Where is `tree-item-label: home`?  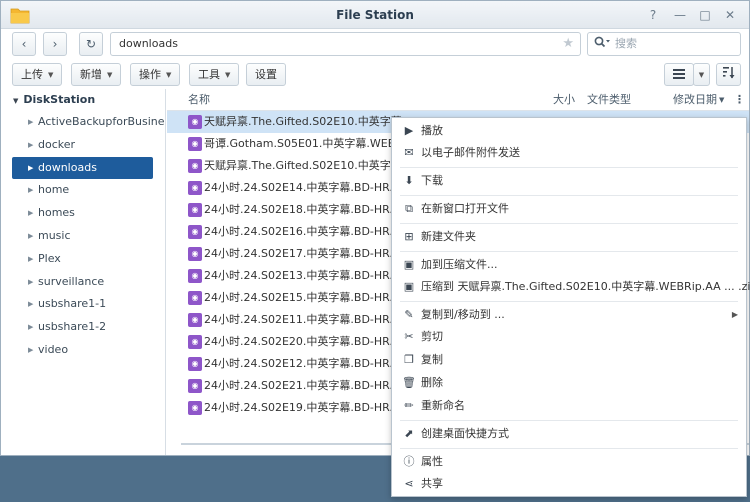 tree-item-label: home is located at coordinates (54, 190).